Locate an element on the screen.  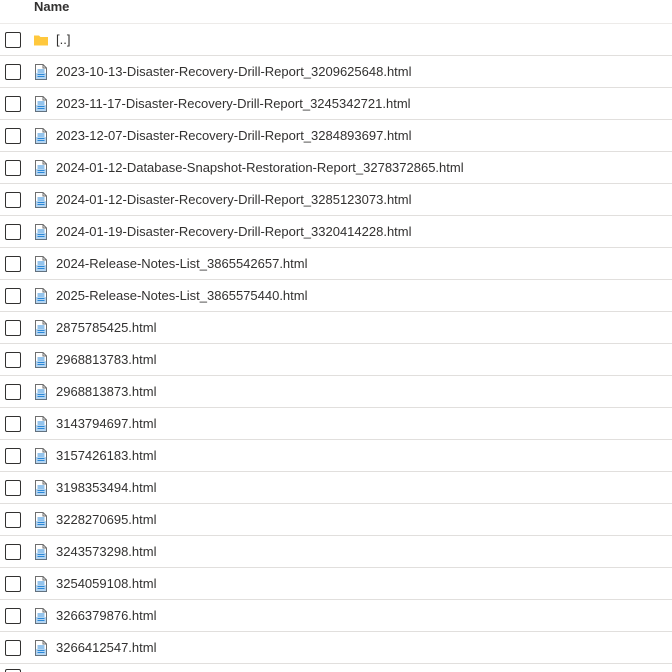
file-row: 3228270695.html is located at coordinates (336, 520).